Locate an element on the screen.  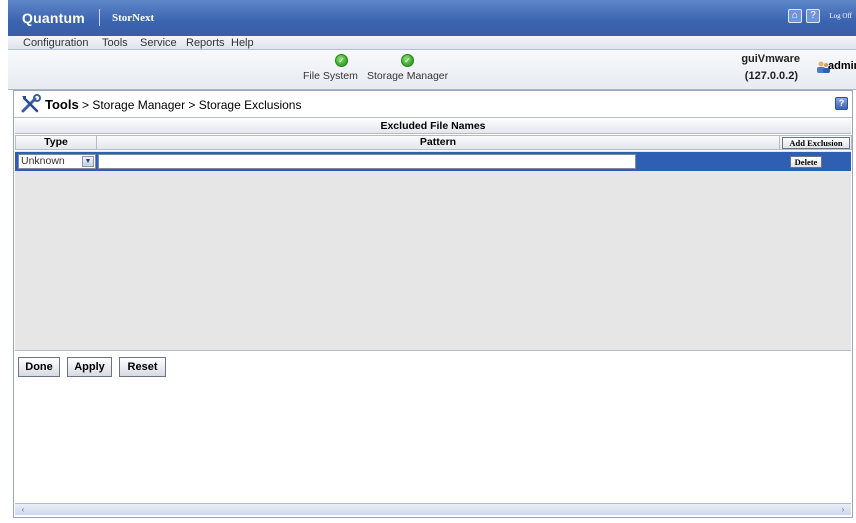
menu-help: Help is located at coordinates (242, 43).